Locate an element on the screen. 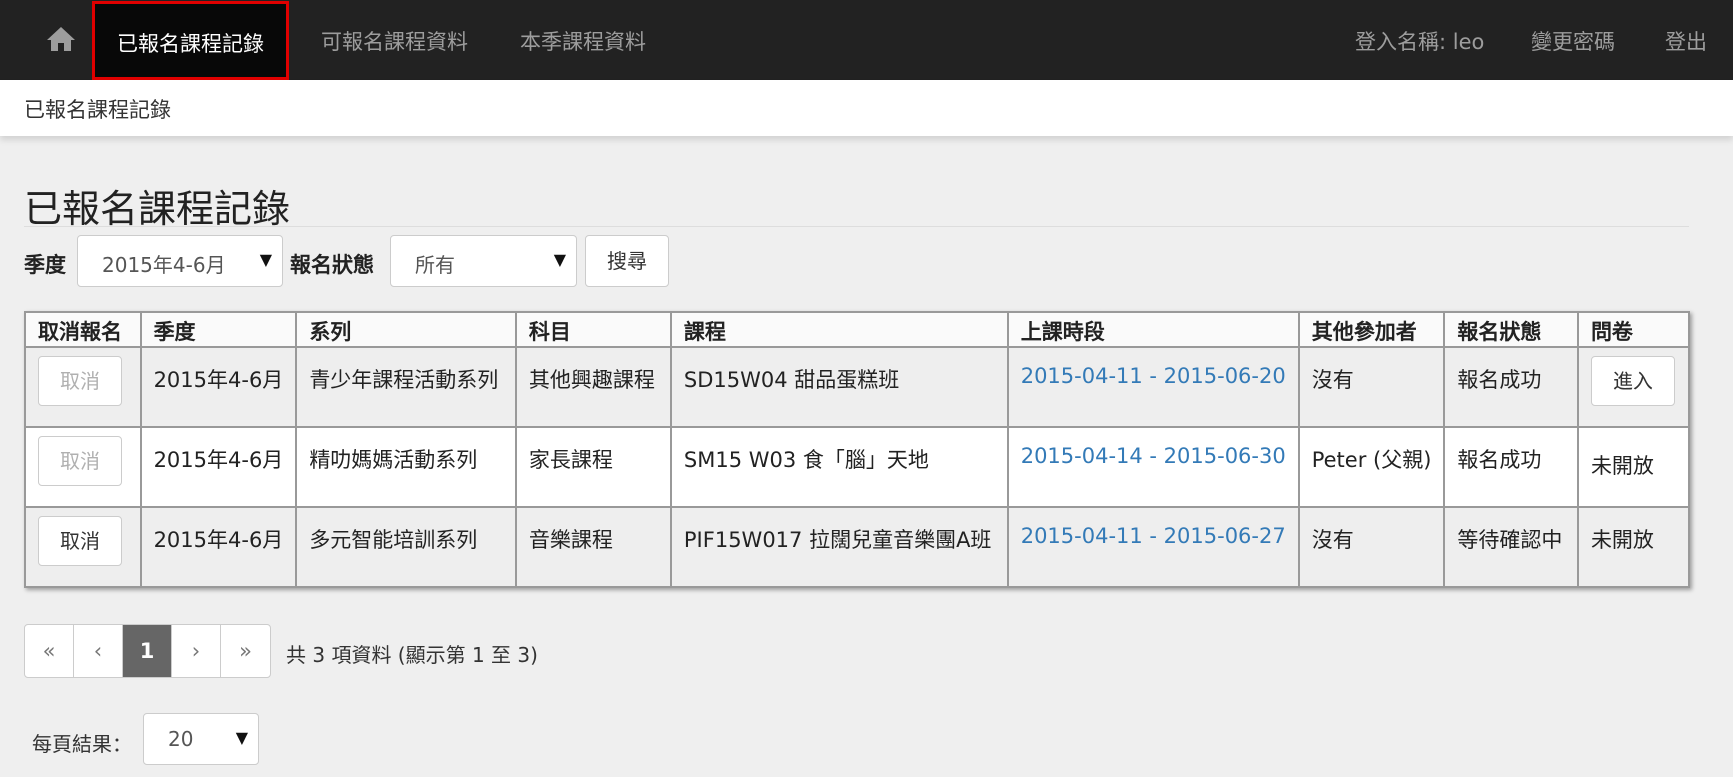 This screenshot has height=777, width=1733. per-page-select: 20 ▼ is located at coordinates (201, 739).